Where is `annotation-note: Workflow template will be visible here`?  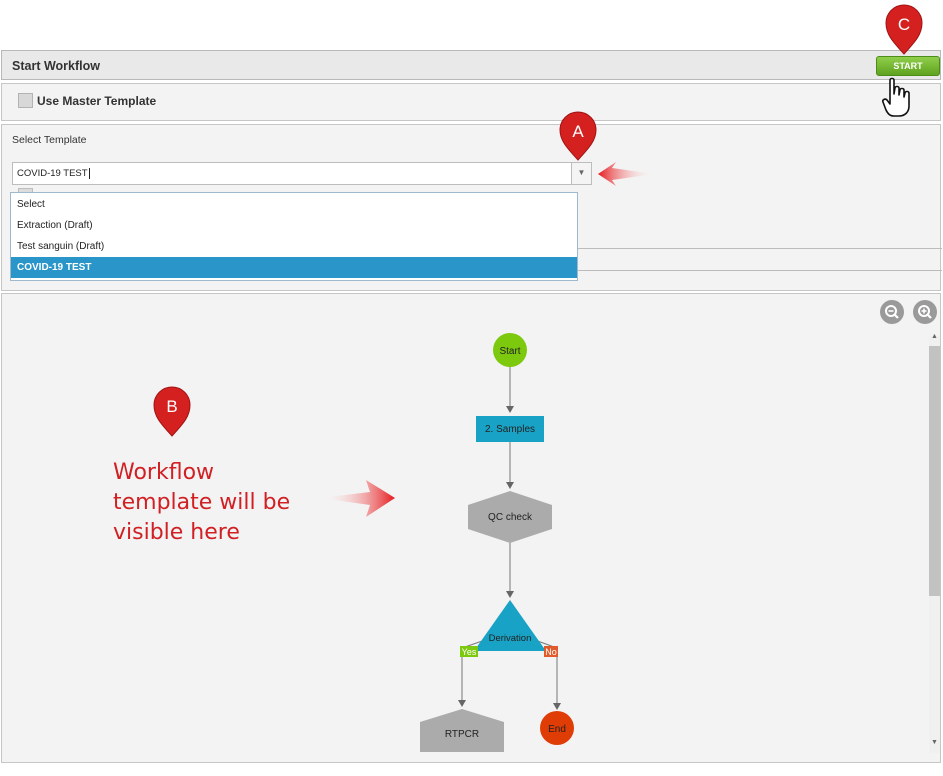 annotation-note: Workflow template will be visible here is located at coordinates (228, 503).